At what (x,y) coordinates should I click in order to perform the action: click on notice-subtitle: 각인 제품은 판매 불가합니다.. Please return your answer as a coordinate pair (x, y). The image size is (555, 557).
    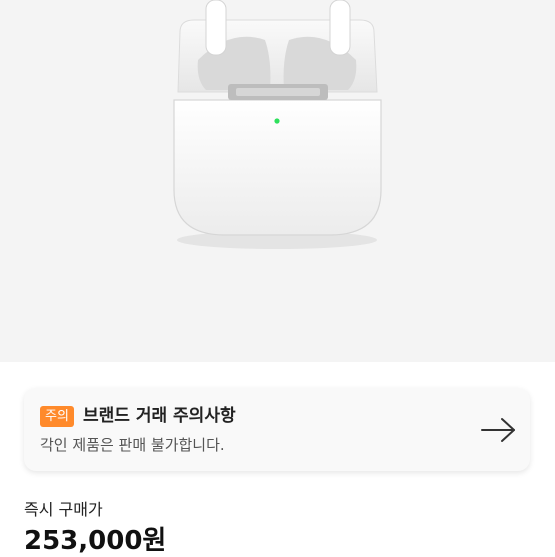
    Looking at the image, I should click on (132, 445).